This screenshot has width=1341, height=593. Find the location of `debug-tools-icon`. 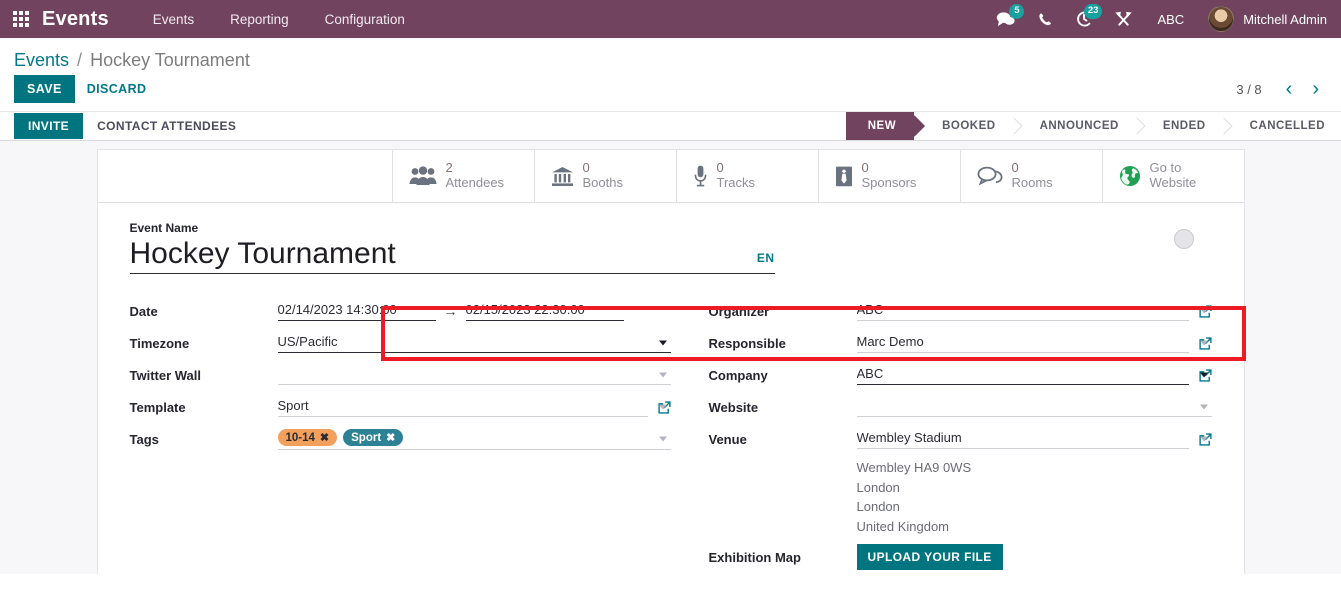

debug-tools-icon is located at coordinates (1123, 19).